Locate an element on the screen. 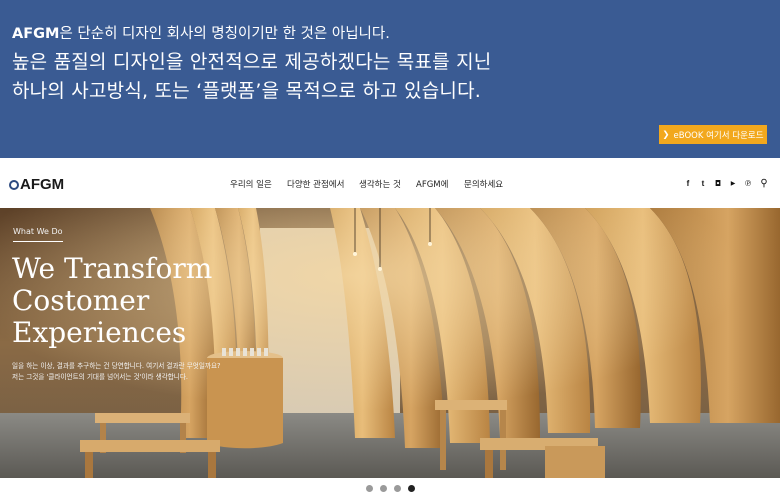 This screenshot has width=780, height=503. nav-item-our-work: 우리의 일은 is located at coordinates (251, 184).